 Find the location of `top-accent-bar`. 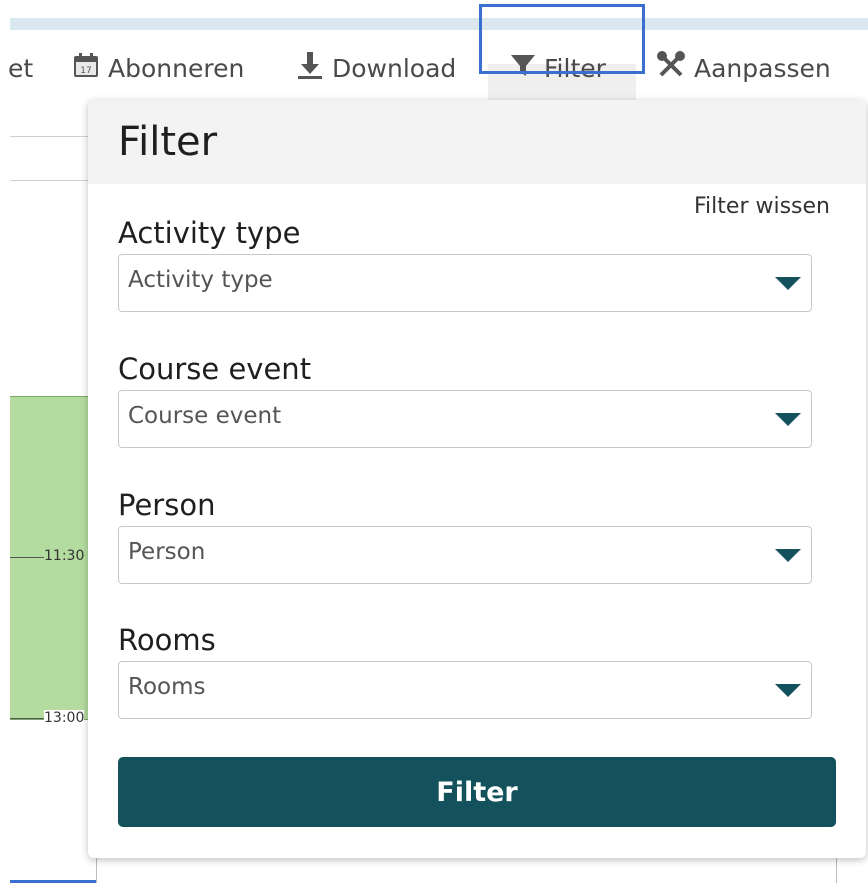

top-accent-bar is located at coordinates (439, 24).